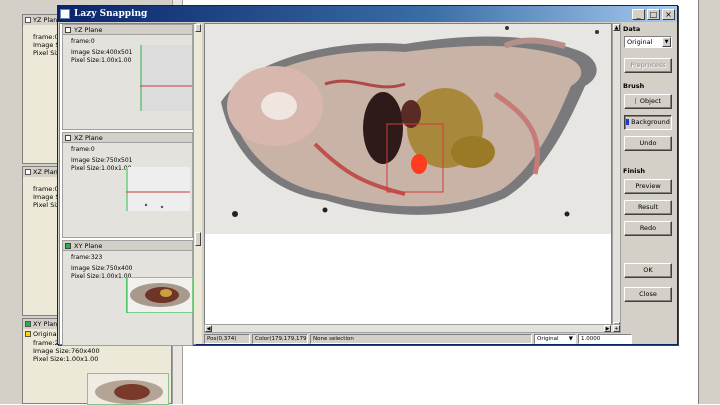  What do you see at coordinates (636, 101) in the screenshot?
I see `object-marker-icon` at bounding box center [636, 101].